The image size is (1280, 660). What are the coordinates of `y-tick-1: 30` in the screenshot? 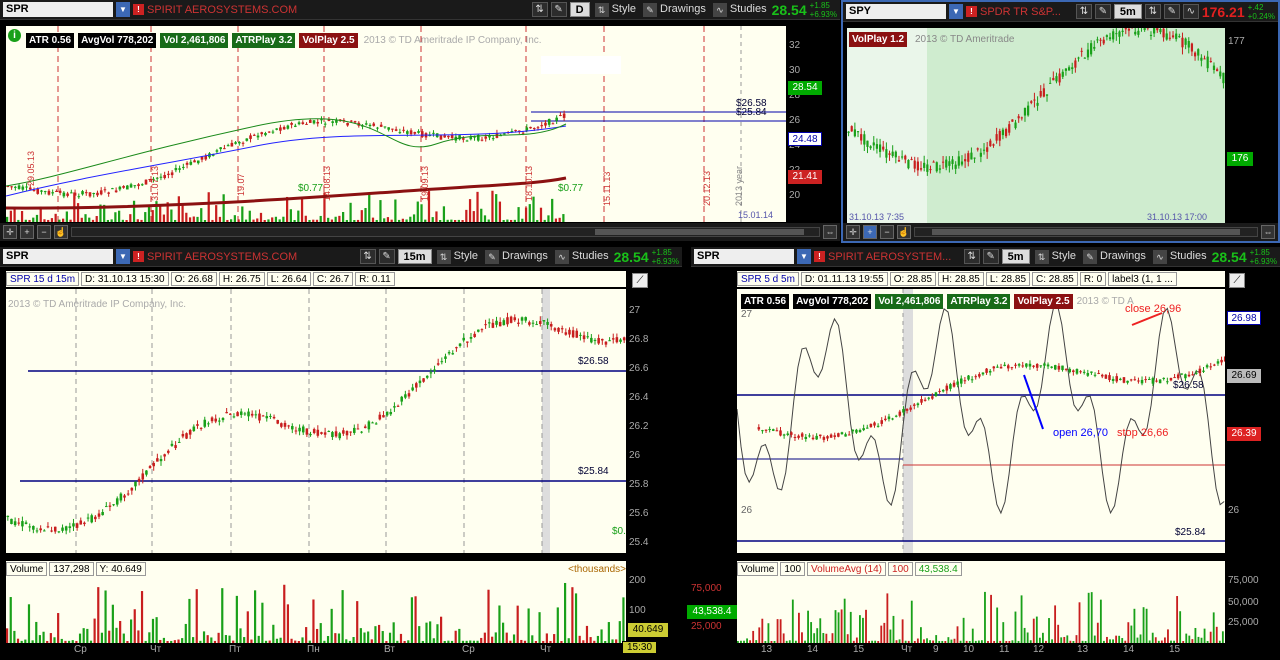 It's located at (795, 70).